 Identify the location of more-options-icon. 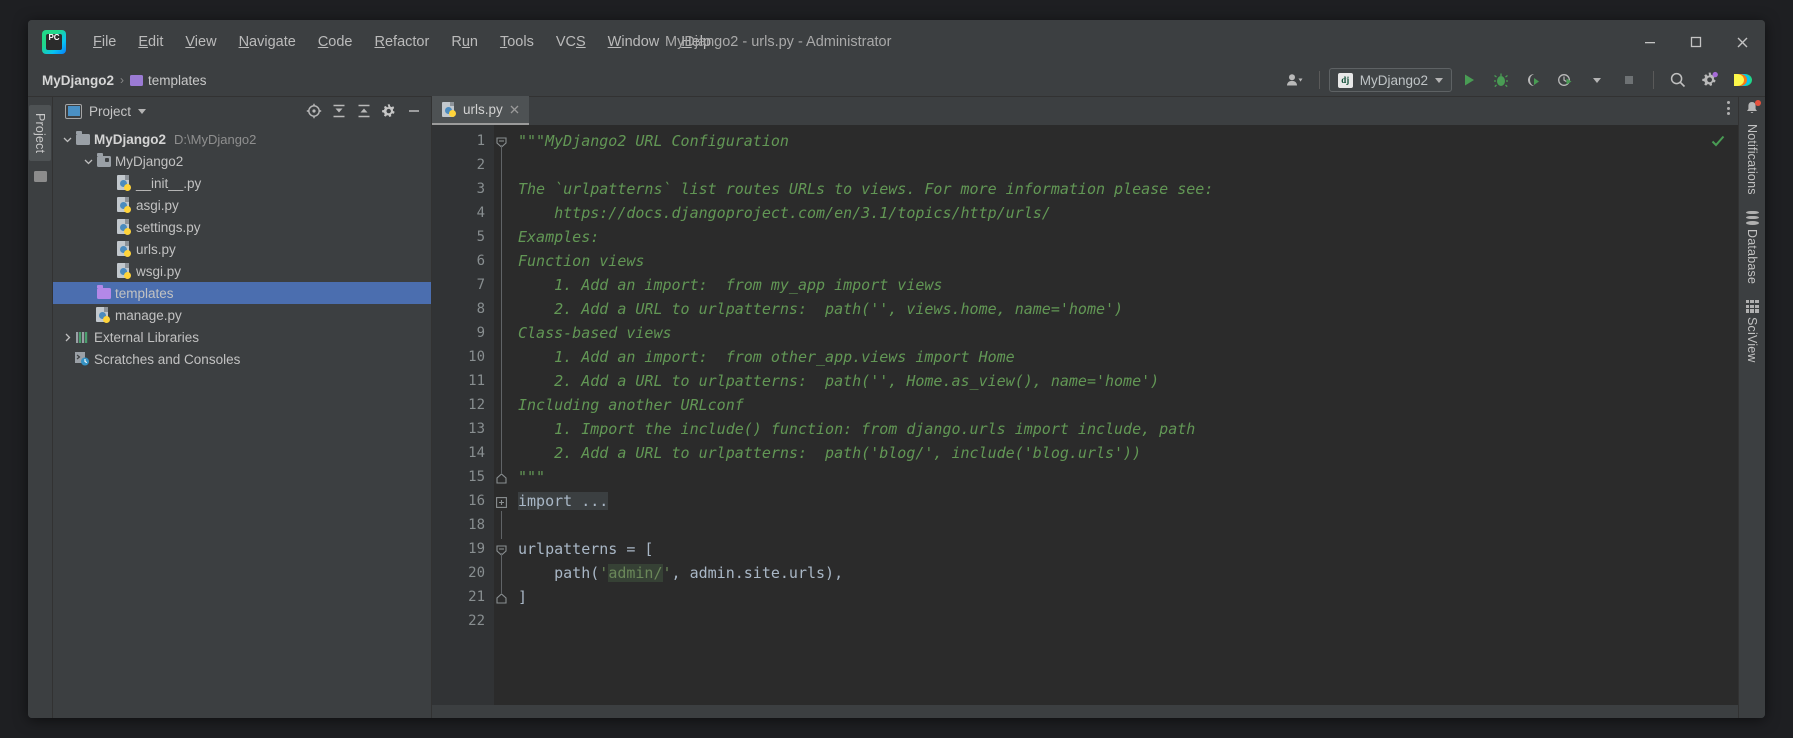
(1728, 108).